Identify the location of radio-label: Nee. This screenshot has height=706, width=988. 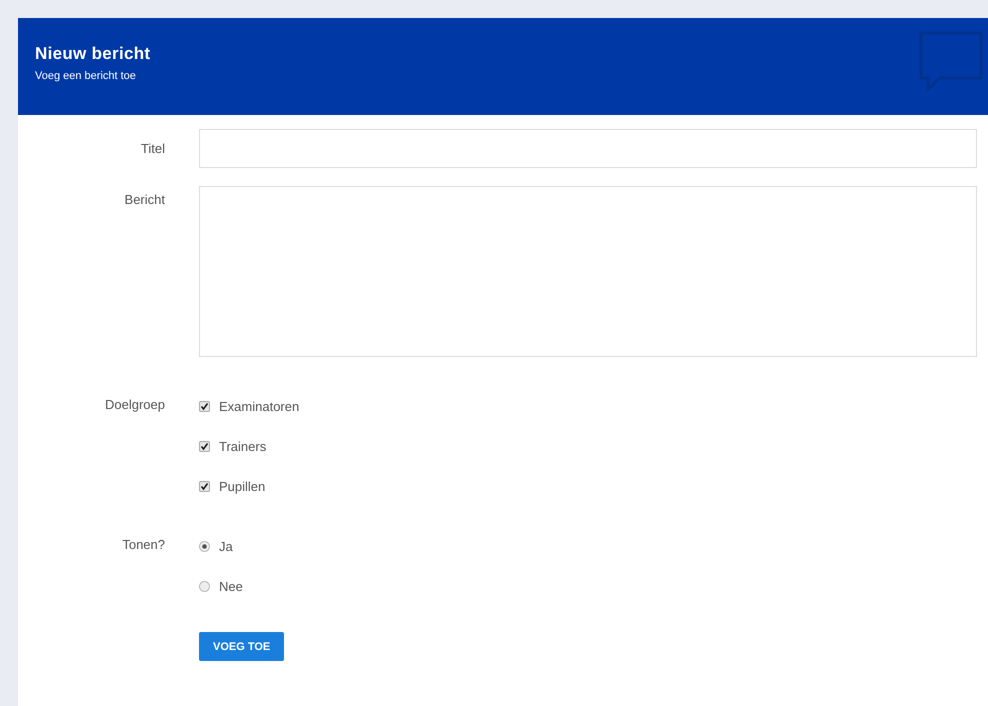
(231, 586).